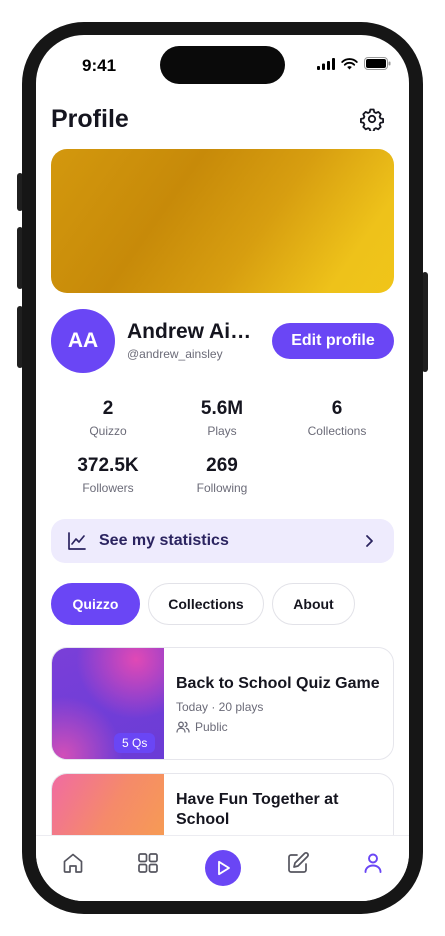  What do you see at coordinates (333, 341) in the screenshot?
I see `edit-profile-button: Edit profile` at bounding box center [333, 341].